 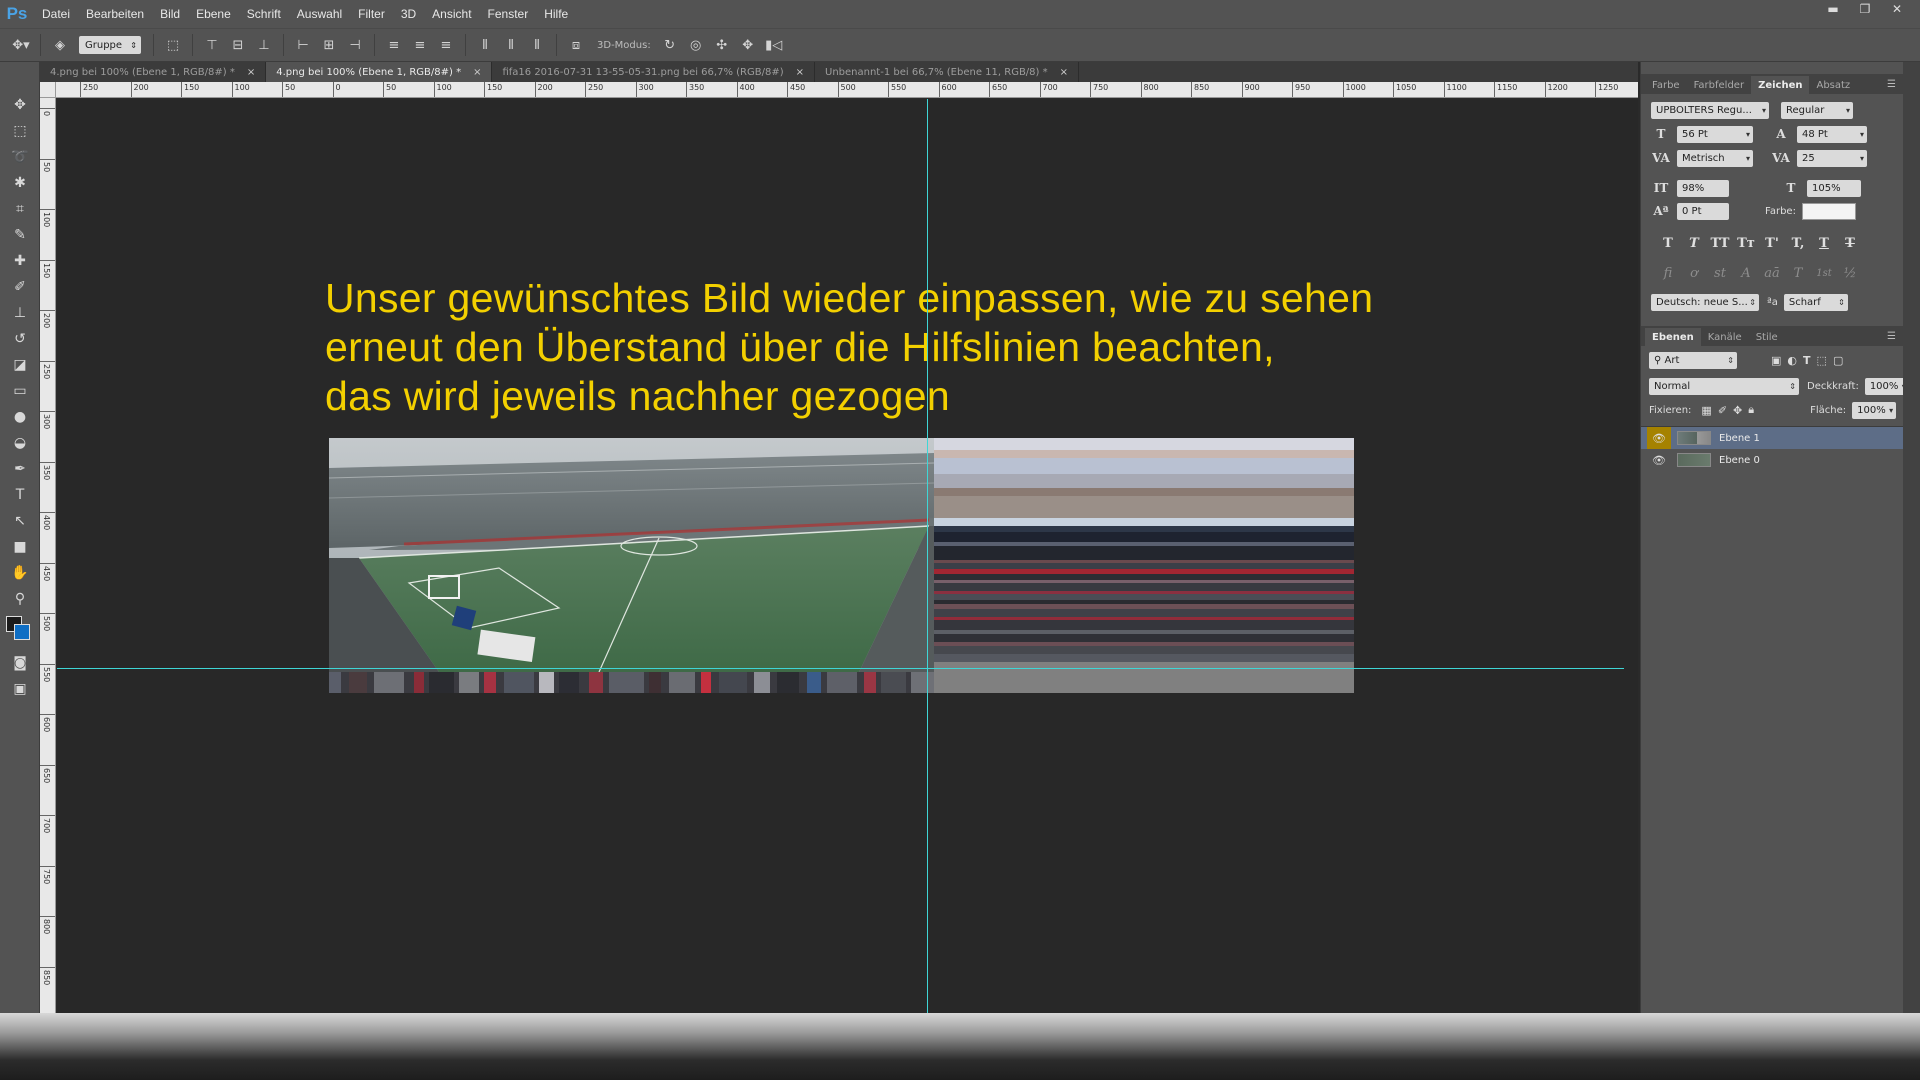 What do you see at coordinates (511, 45) in the screenshot?
I see `distribute-hcenter-icon: ⫴` at bounding box center [511, 45].